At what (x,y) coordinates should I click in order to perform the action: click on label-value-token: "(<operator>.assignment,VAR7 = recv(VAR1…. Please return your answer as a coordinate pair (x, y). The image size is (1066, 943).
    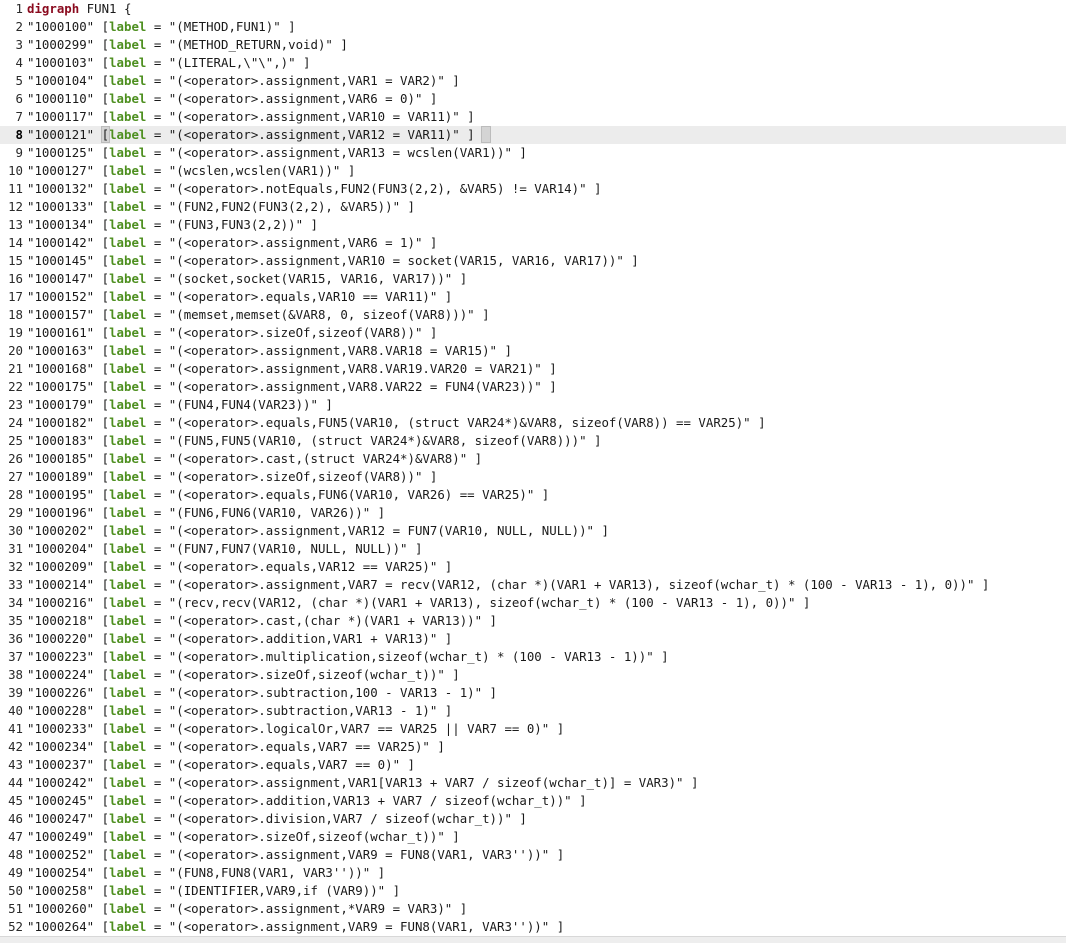
    Looking at the image, I should click on (579, 584).